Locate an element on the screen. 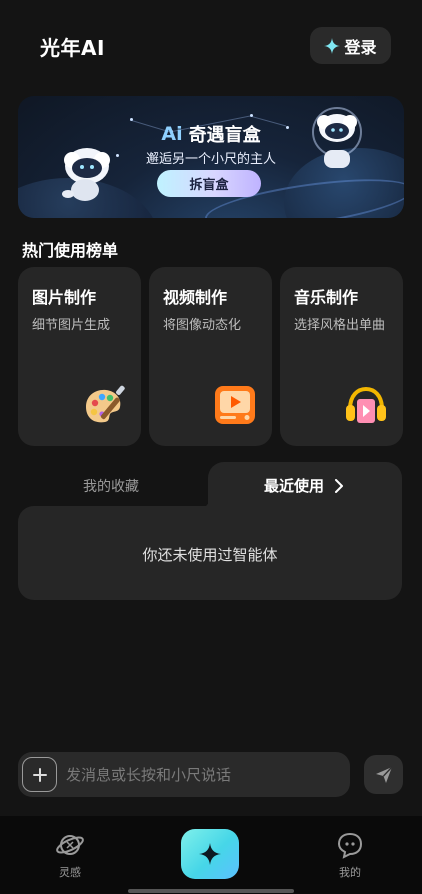  tab-curve-decoration is located at coordinates (211, 493).